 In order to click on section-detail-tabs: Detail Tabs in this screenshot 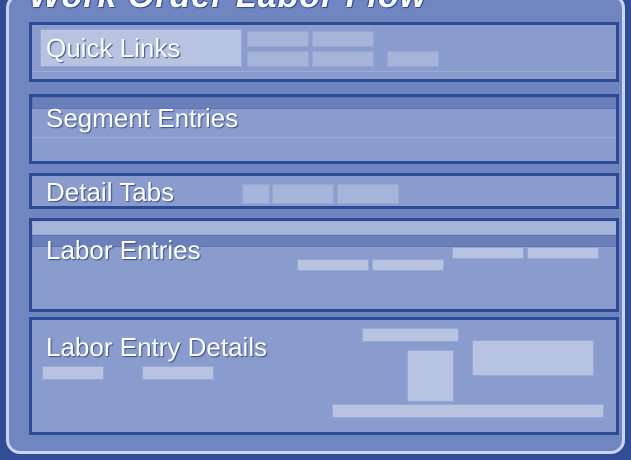, I will do `click(324, 191)`.